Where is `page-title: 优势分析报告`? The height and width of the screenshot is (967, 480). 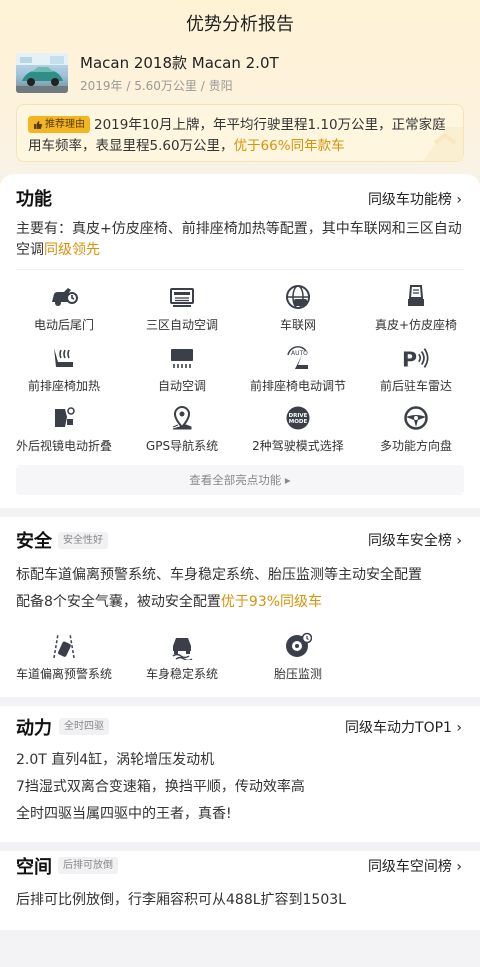
page-title: 优势分析报告 is located at coordinates (240, 24).